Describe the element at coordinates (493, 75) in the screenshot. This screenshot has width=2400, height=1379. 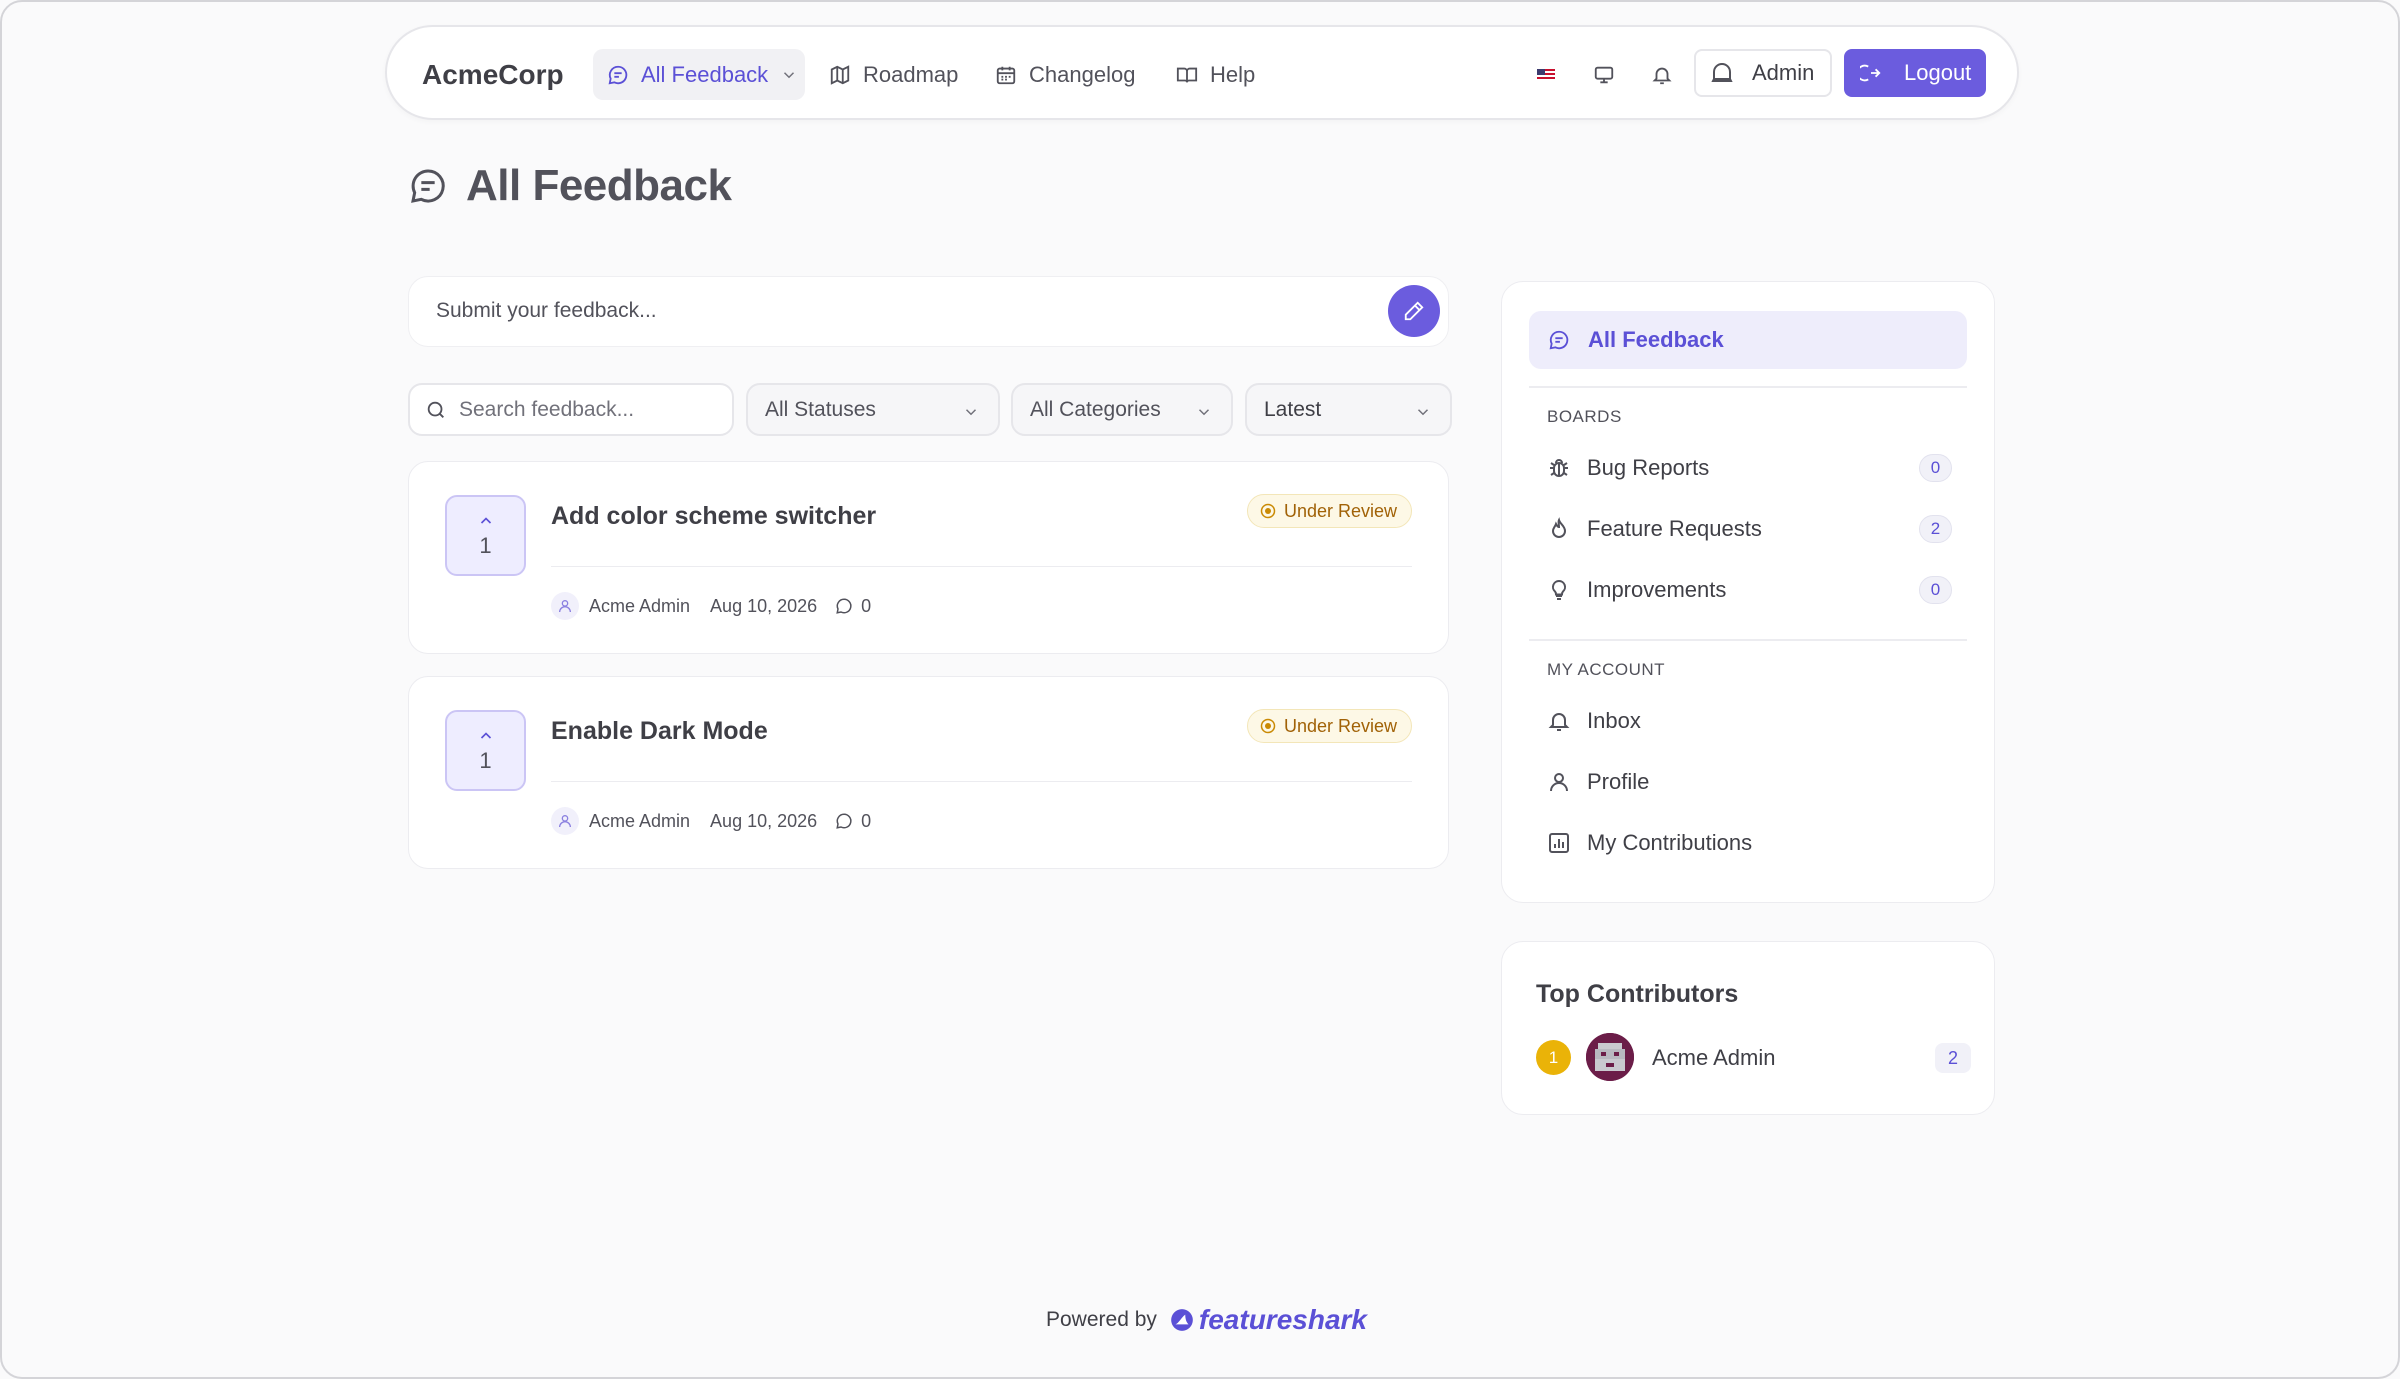
I see `brand-logo: AcmeCorp` at that location.